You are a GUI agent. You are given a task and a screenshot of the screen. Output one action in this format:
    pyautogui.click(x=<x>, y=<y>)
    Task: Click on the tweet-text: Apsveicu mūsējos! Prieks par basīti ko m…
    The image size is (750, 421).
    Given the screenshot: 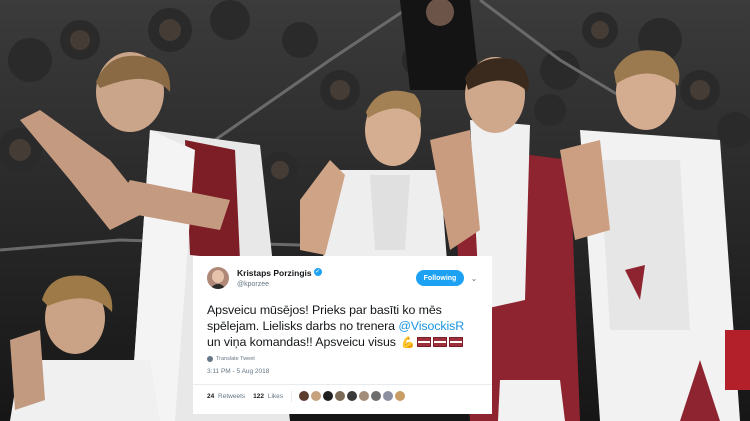 What is the action you would take?
    pyautogui.click(x=343, y=326)
    